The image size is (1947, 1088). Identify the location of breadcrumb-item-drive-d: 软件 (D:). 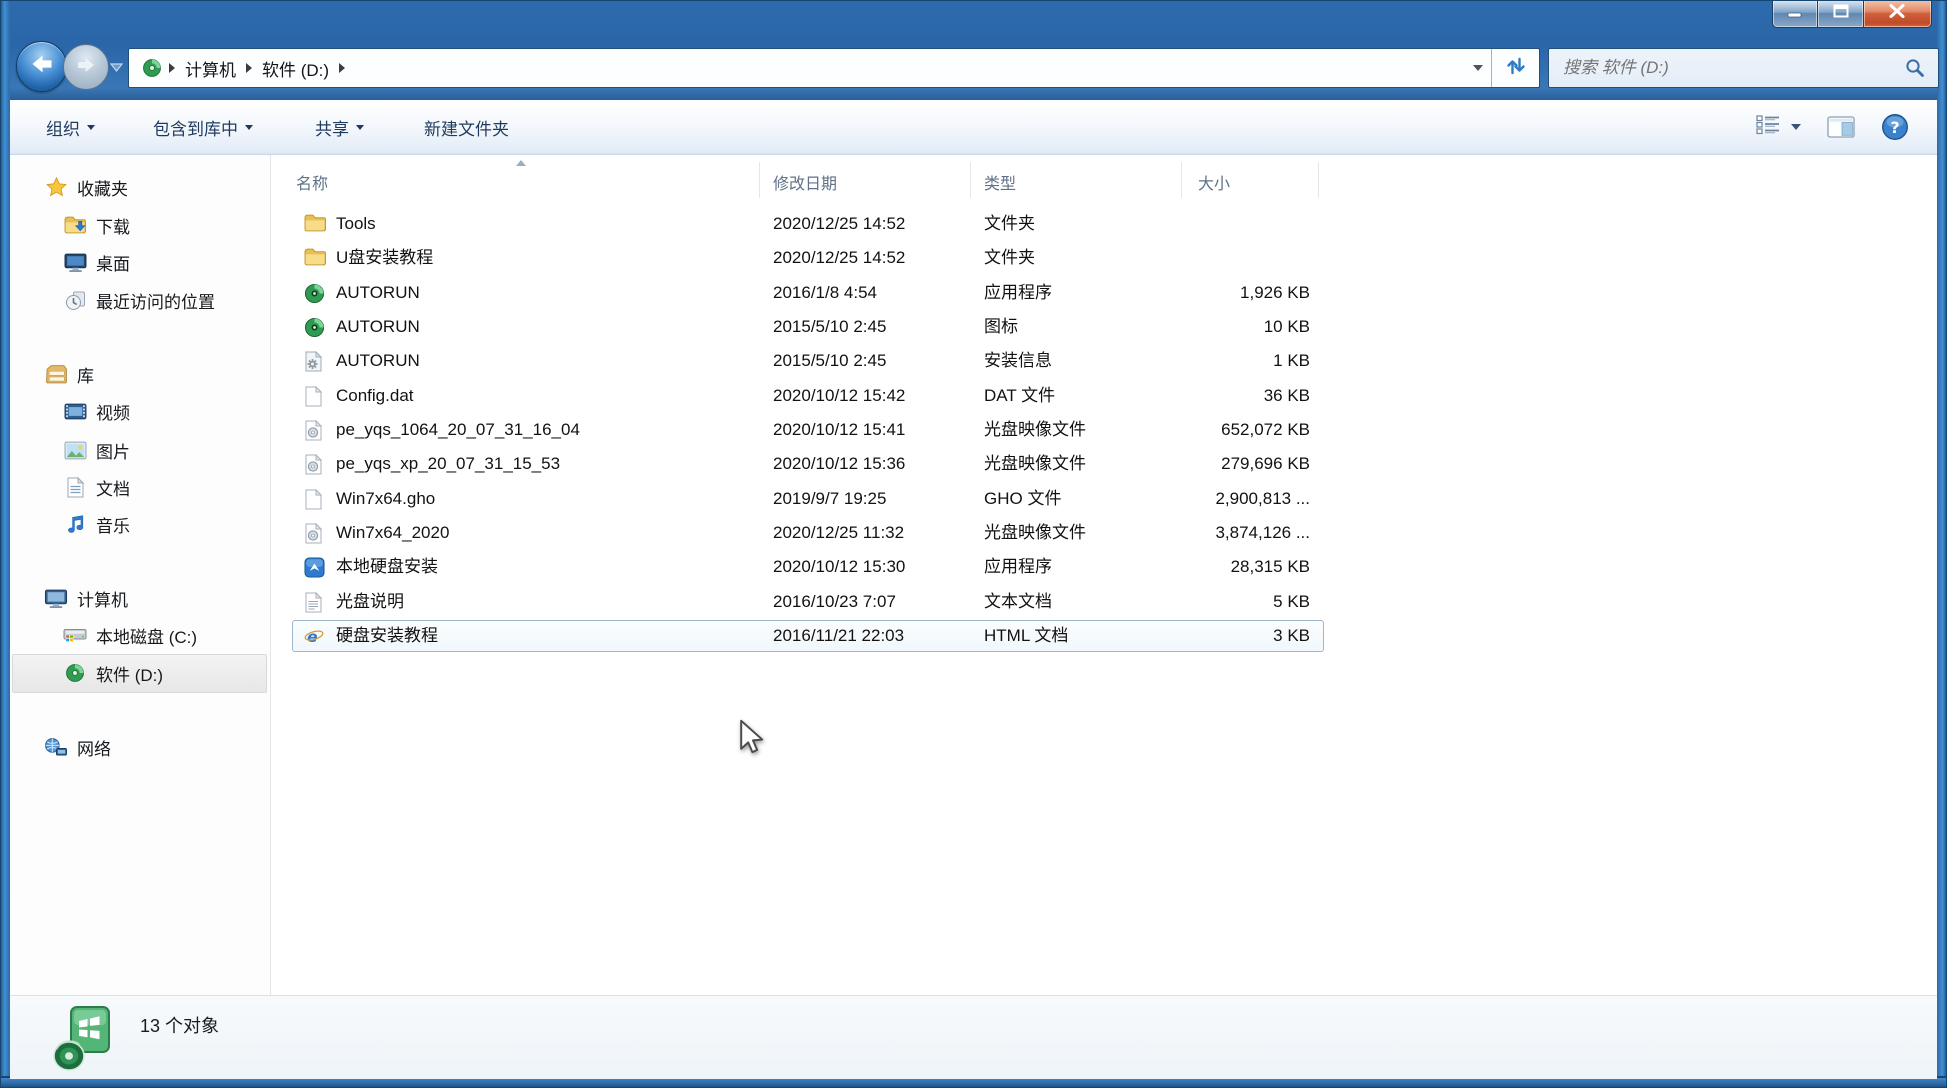
(295, 68).